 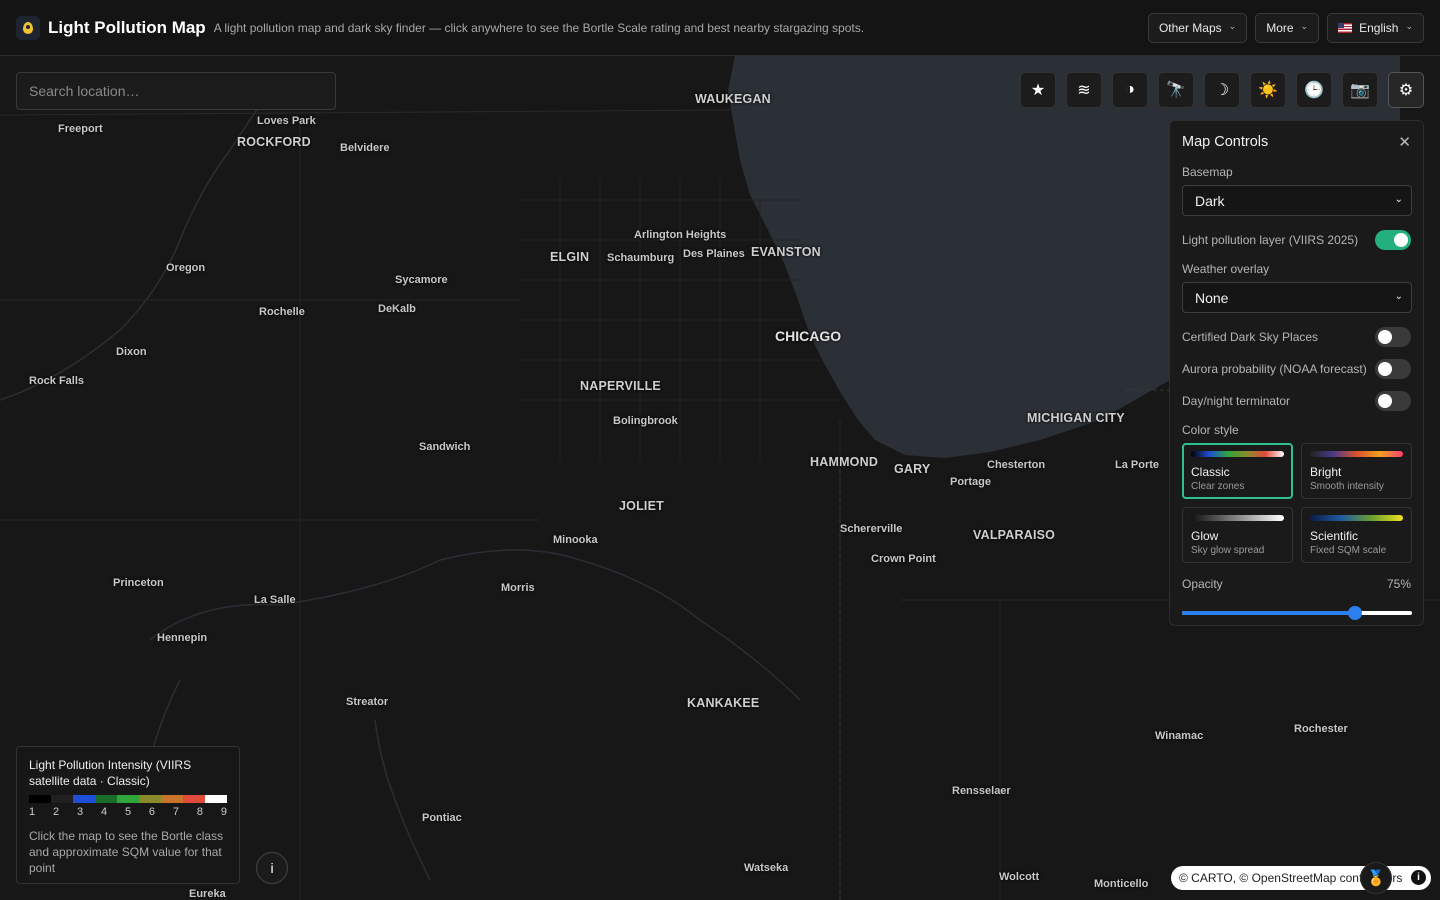 What do you see at coordinates (176, 812) in the screenshot?
I see `legend-scale-number: 7` at bounding box center [176, 812].